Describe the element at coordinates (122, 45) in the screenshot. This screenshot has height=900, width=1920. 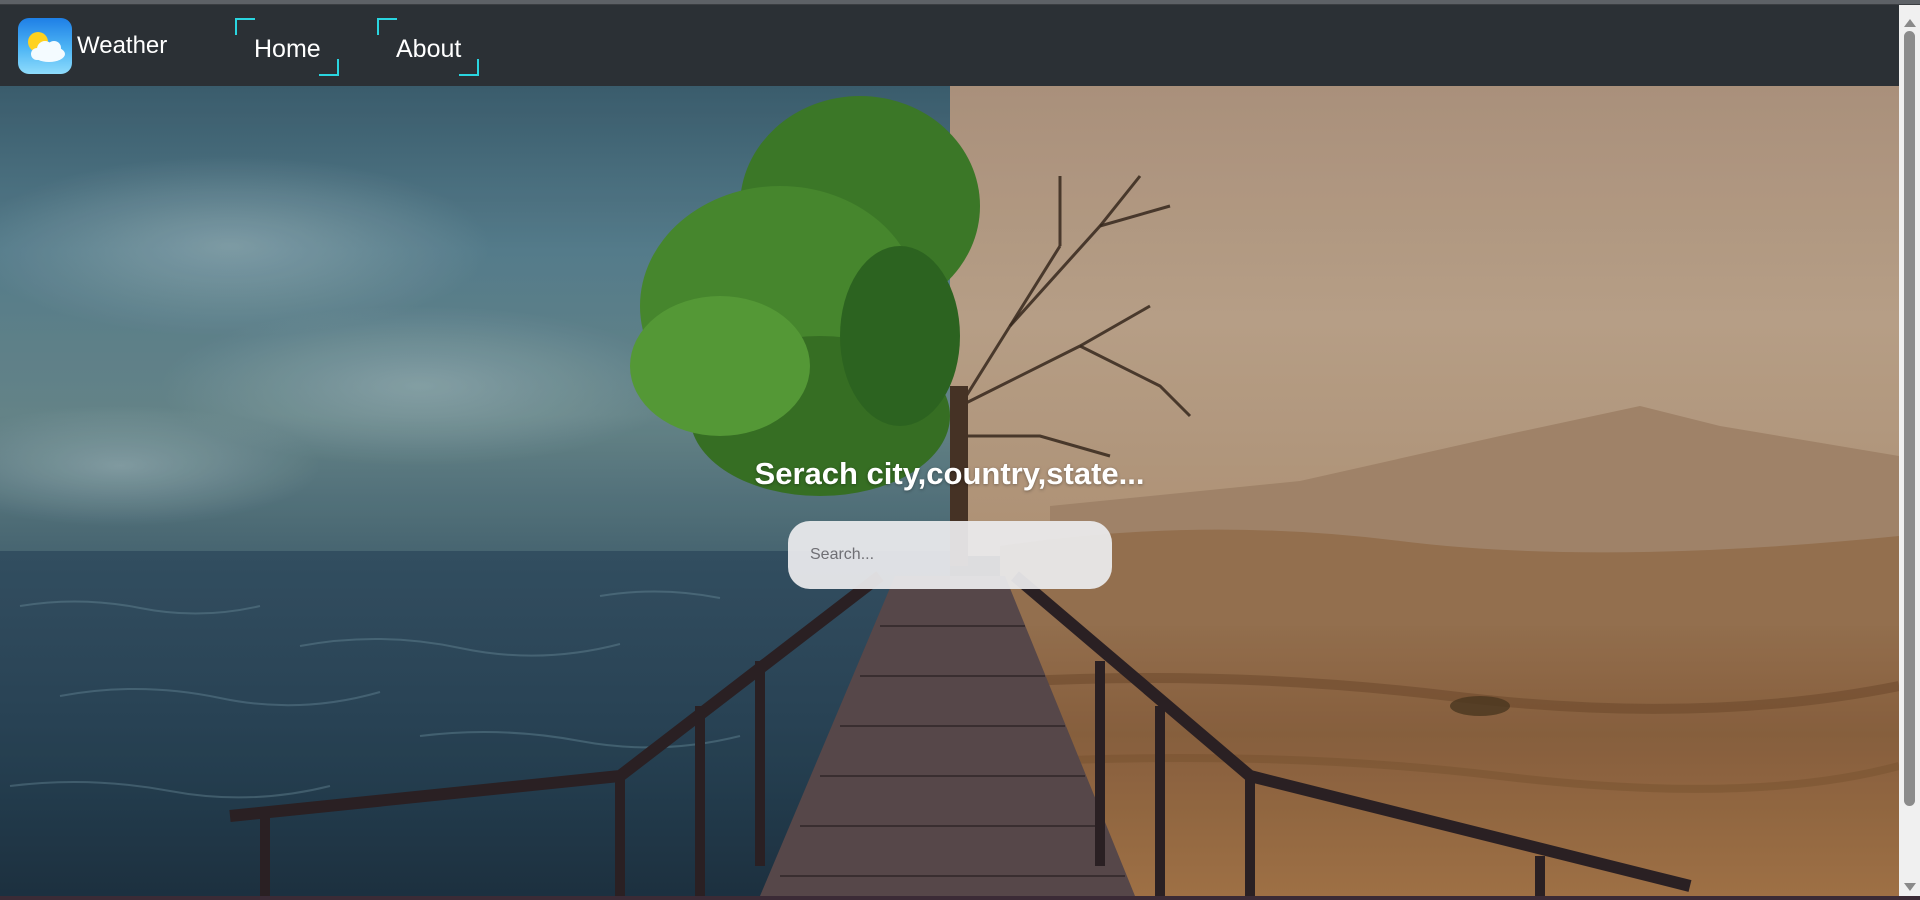
I see `brand-name: Weather` at that location.